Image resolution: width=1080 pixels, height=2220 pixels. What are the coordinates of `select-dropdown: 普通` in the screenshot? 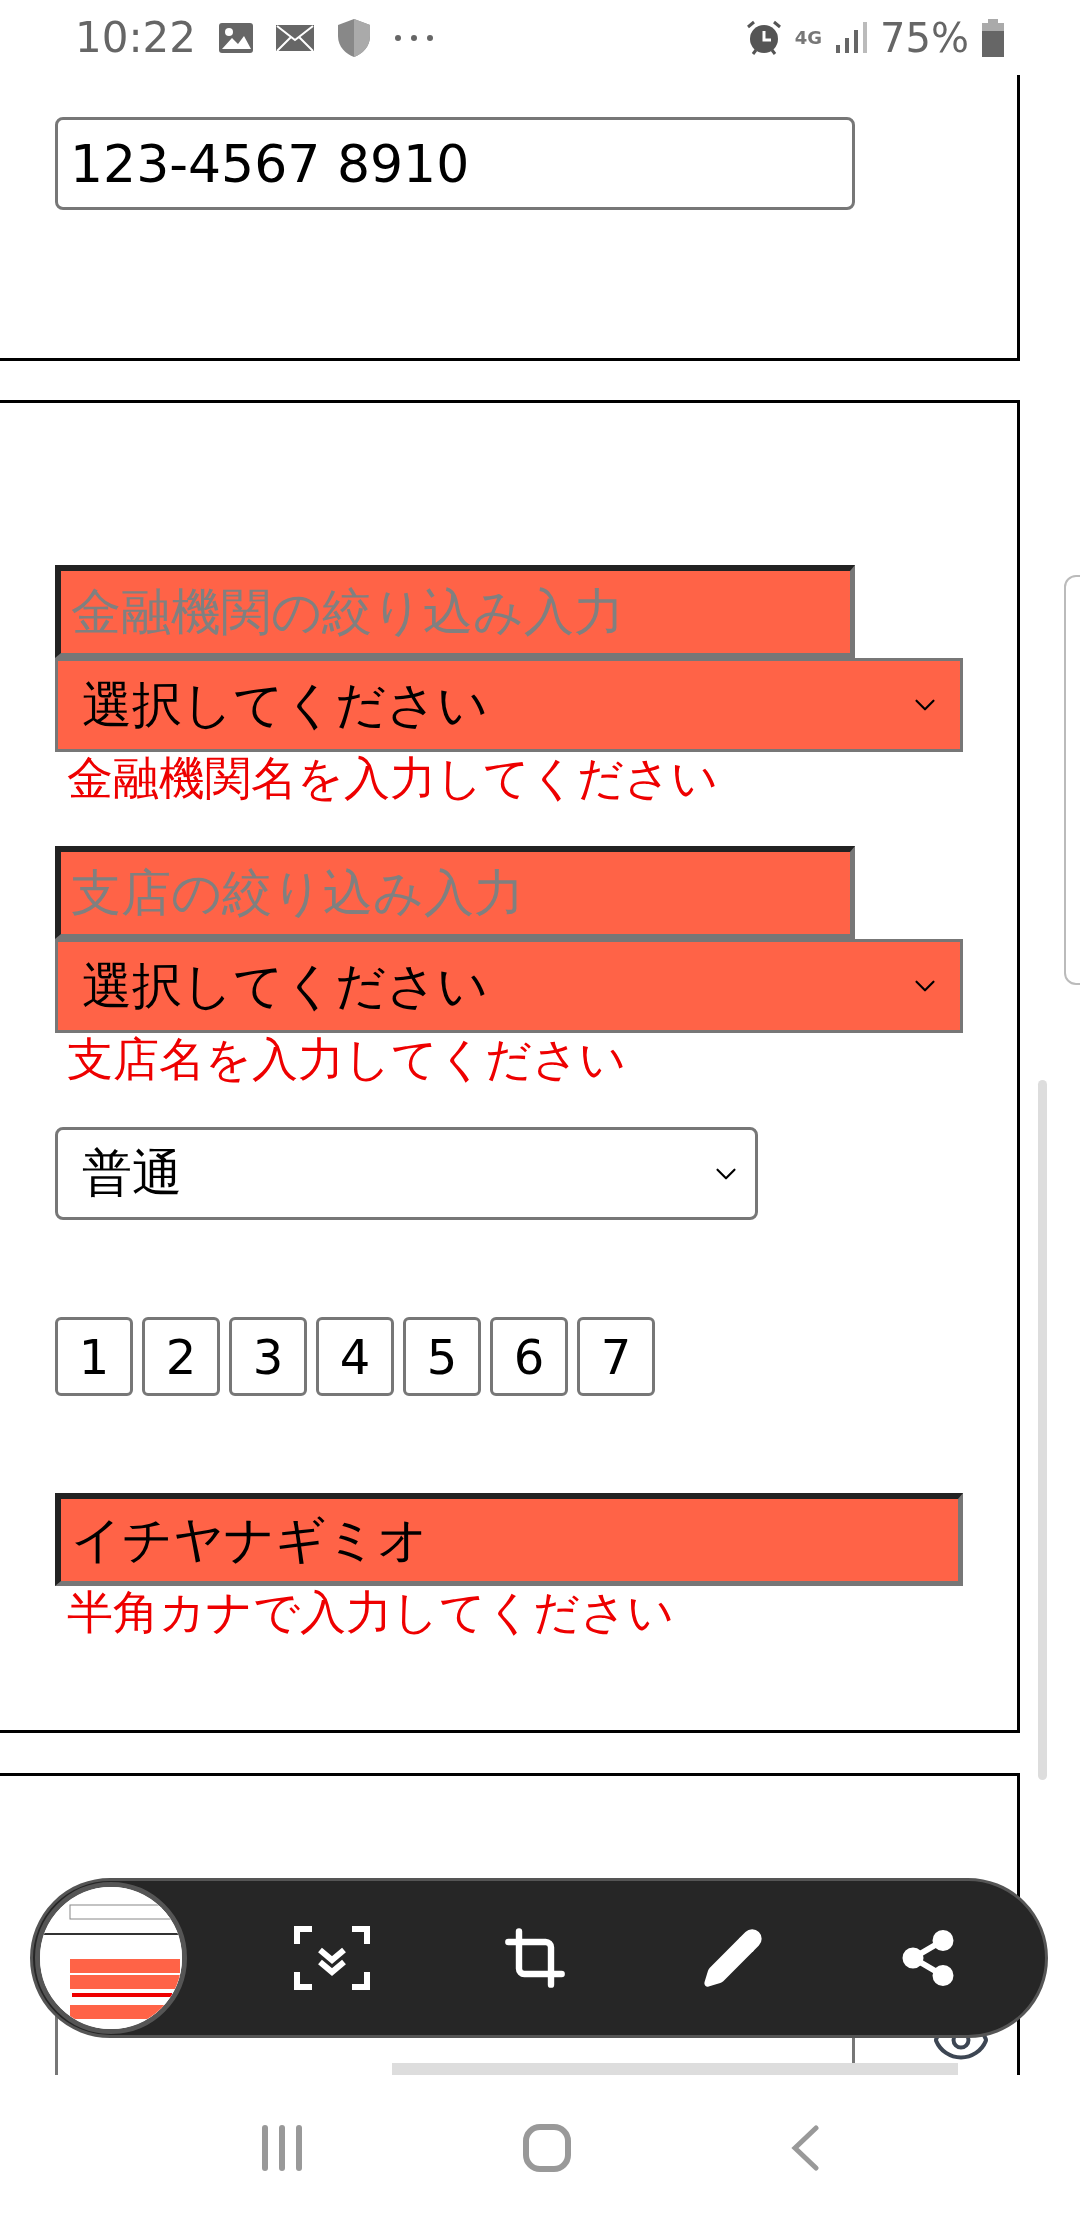 It's located at (406, 1173).